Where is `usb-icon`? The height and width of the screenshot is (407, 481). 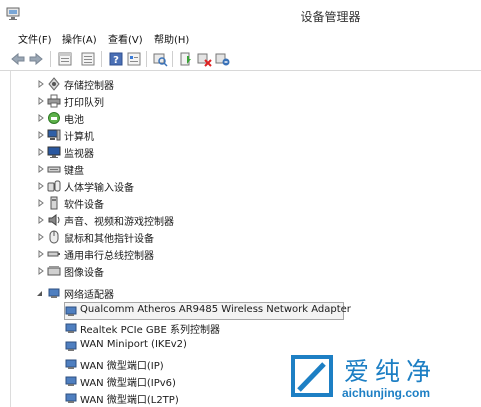 usb-icon is located at coordinates (53, 254).